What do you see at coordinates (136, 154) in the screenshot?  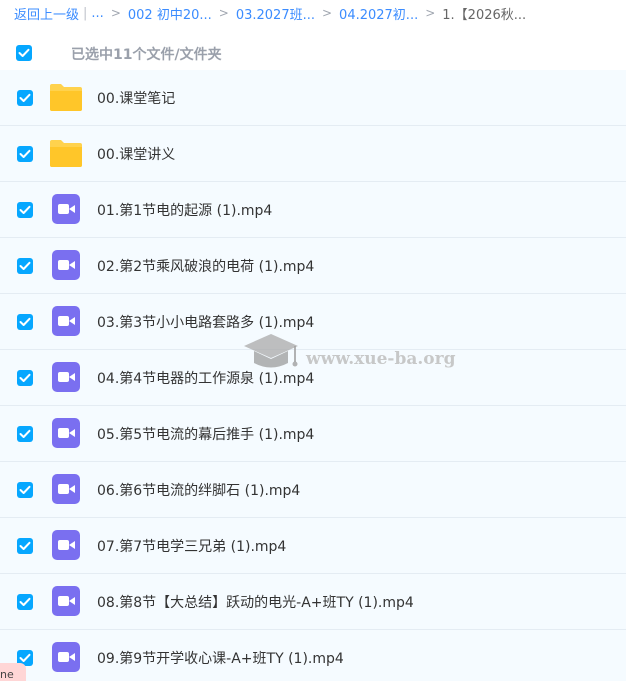 I see `file-name: 00.课堂讲义` at bounding box center [136, 154].